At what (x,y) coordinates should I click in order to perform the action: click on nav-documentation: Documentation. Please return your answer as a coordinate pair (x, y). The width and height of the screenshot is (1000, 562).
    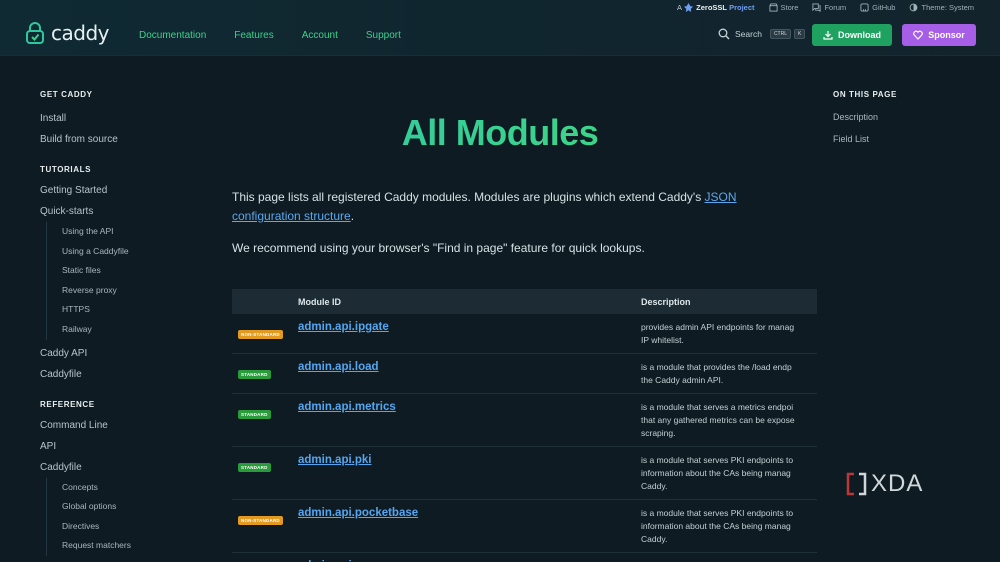
    Looking at the image, I should click on (172, 35).